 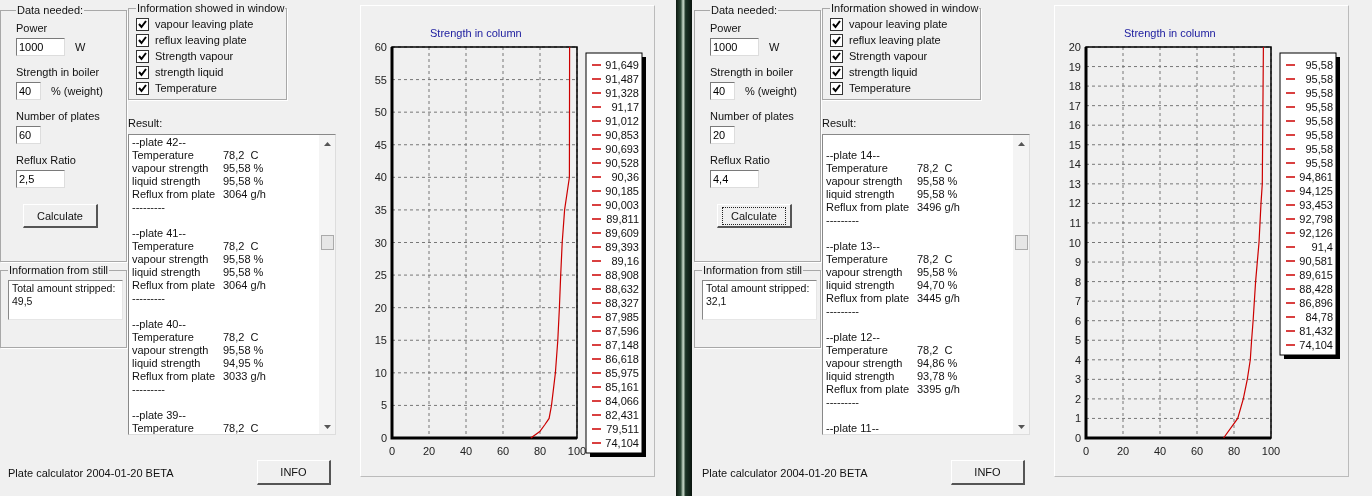 I want to click on legend-label: 90,36, so click(x=625, y=177).